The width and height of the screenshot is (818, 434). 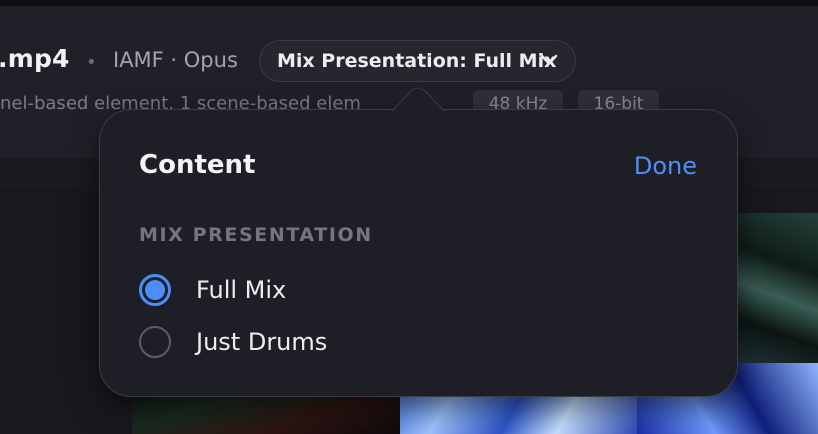 What do you see at coordinates (155, 290) in the screenshot?
I see `radio-selected-icon` at bounding box center [155, 290].